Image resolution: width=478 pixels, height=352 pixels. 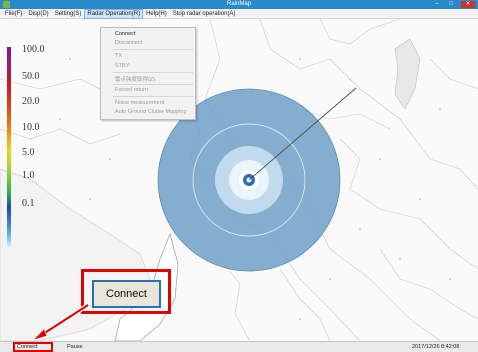 What do you see at coordinates (125, 34) in the screenshot?
I see `menu-item-connect: Connect` at bounding box center [125, 34].